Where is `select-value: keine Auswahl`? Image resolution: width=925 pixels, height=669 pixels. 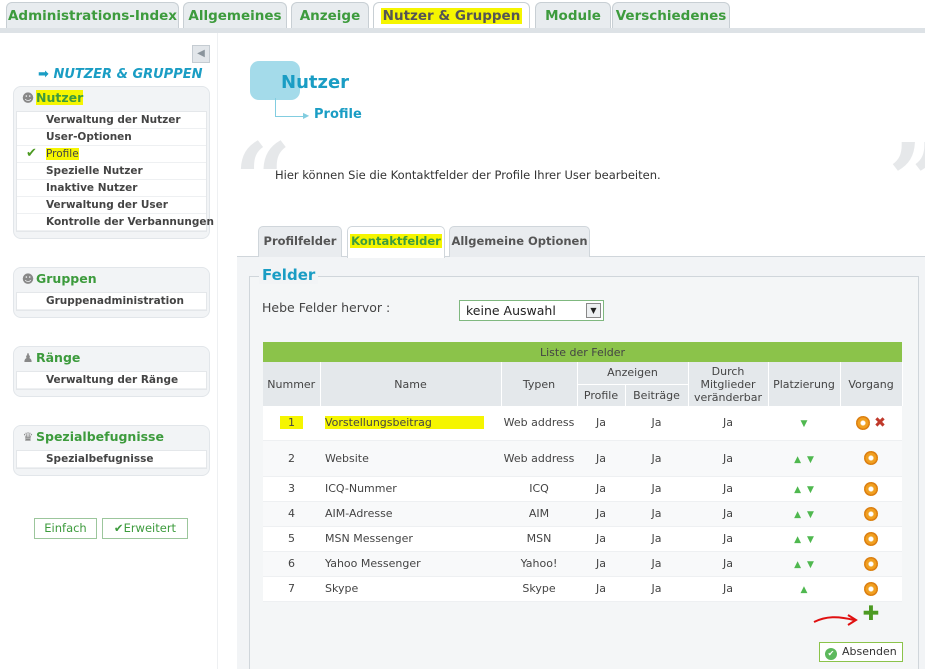 select-value: keine Auswahl is located at coordinates (511, 310).